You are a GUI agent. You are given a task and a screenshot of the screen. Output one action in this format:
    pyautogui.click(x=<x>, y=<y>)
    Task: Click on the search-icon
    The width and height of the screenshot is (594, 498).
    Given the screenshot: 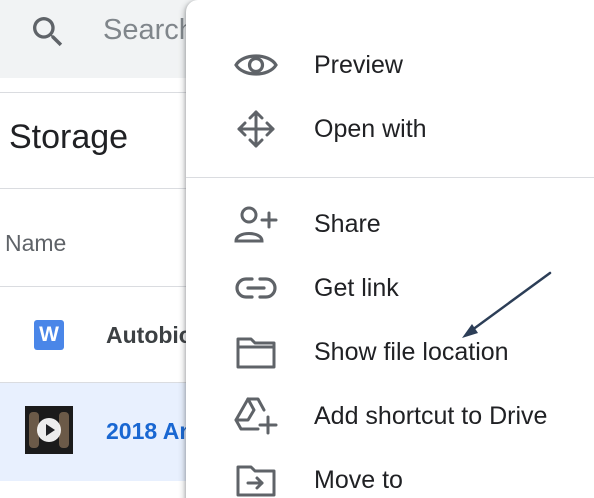 What is the action you would take?
    pyautogui.click(x=48, y=32)
    